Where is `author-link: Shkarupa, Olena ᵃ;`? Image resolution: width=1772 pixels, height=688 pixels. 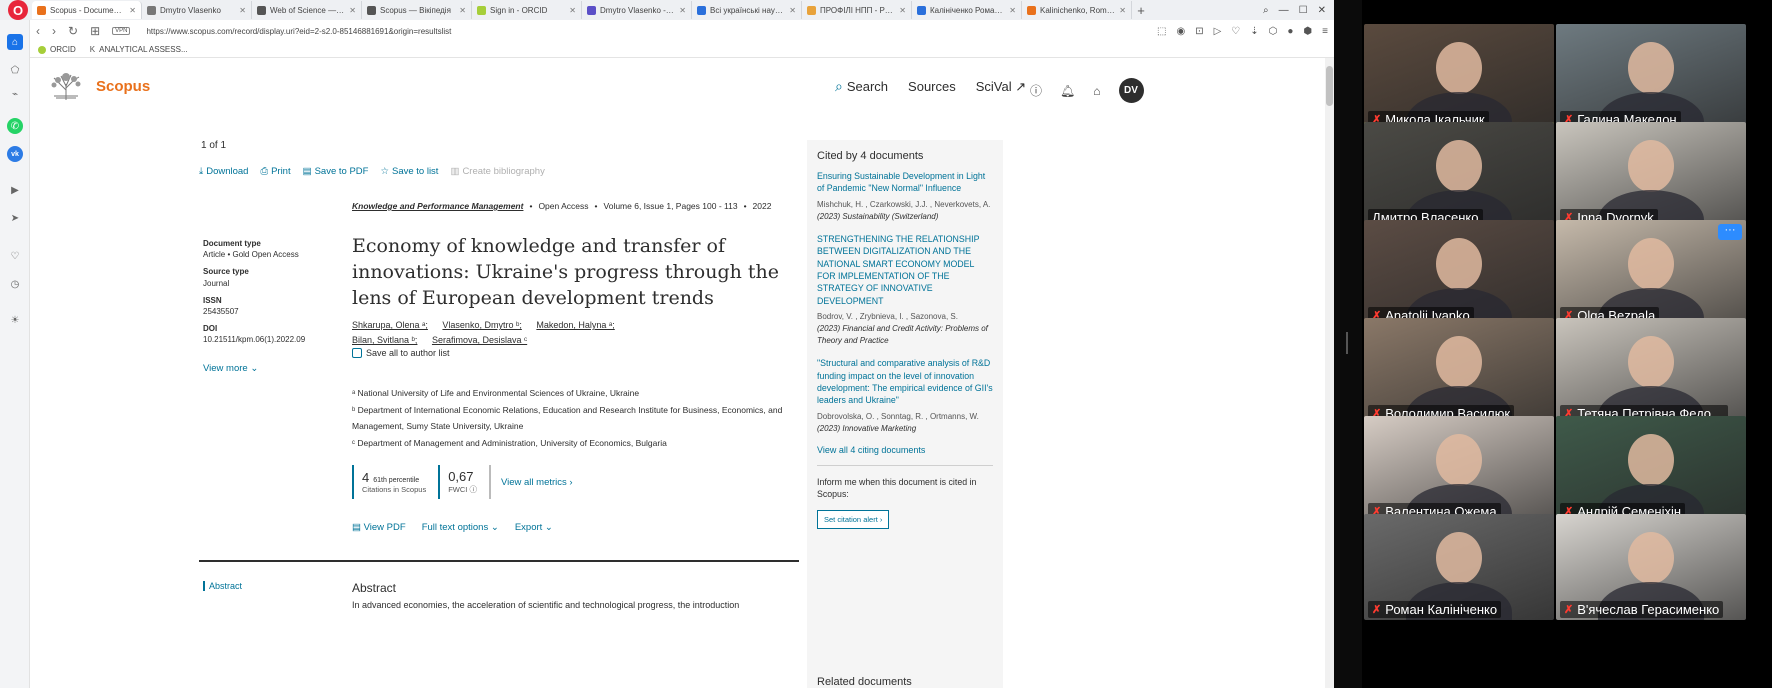 author-link: Shkarupa, Olena ᵃ; is located at coordinates (390, 325).